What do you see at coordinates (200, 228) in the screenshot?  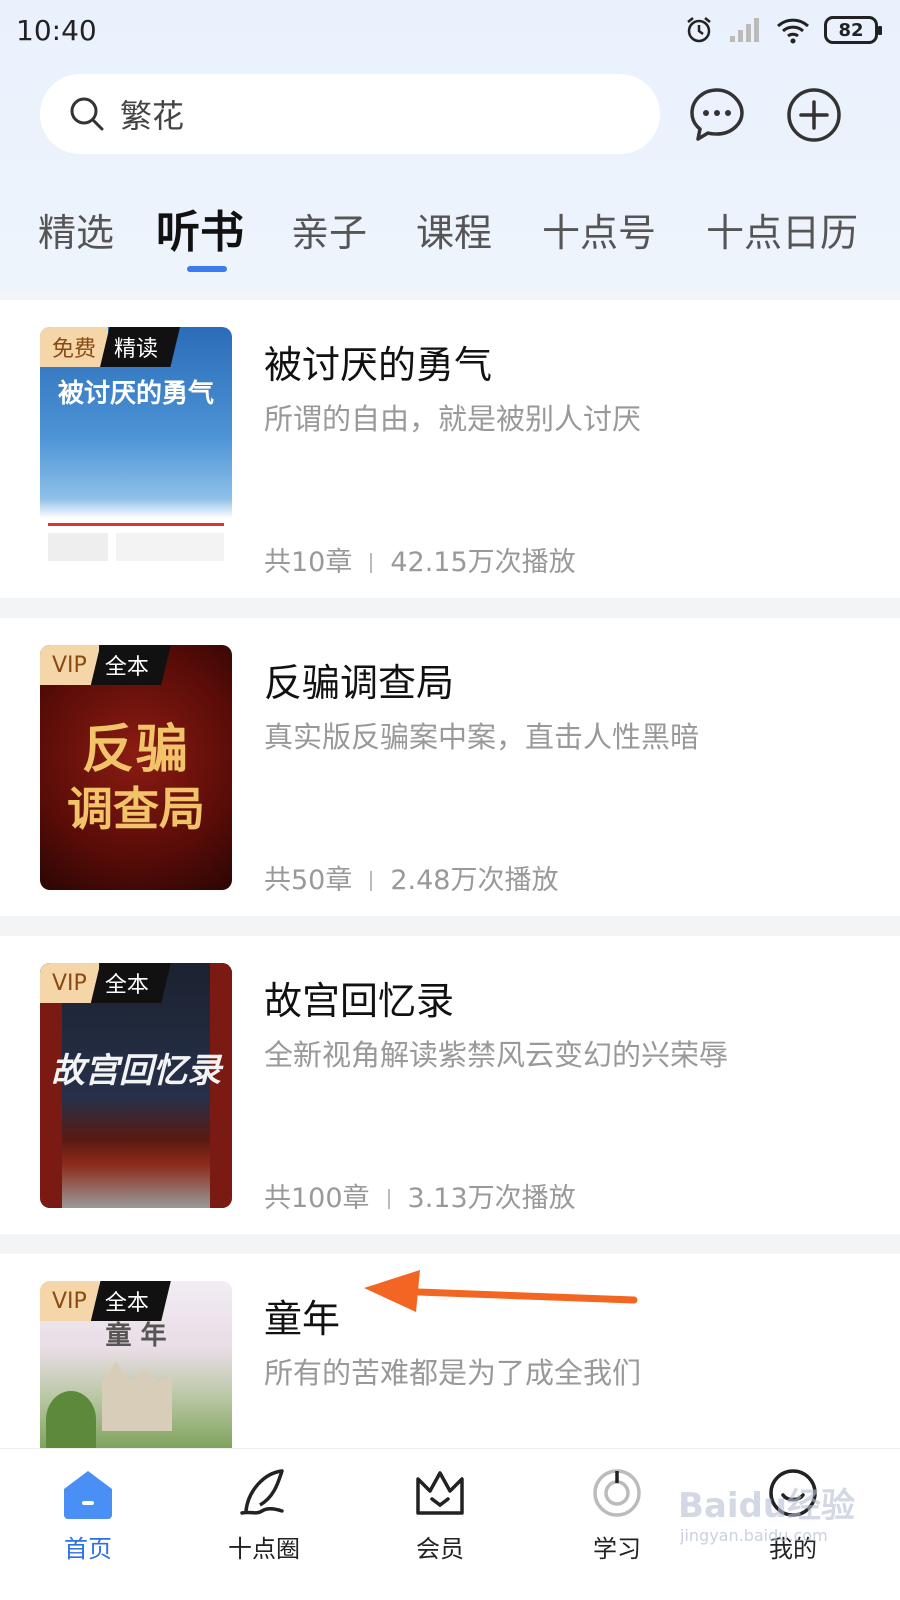 I see `tab-audiobooks: 听书` at bounding box center [200, 228].